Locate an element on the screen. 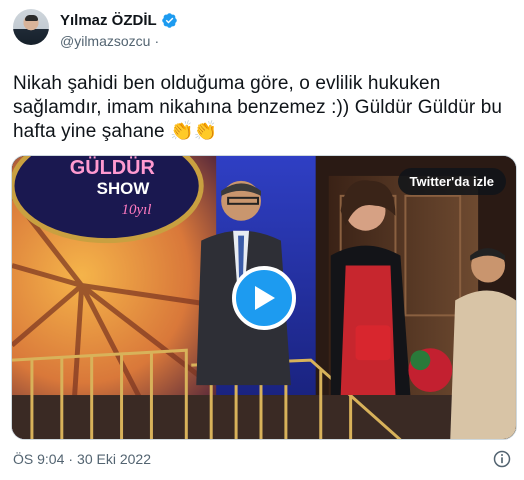 Image resolution: width=524 pixels, height=480 pixels. author-handle-row: @yilmazsozcu · is located at coordinates (109, 41).